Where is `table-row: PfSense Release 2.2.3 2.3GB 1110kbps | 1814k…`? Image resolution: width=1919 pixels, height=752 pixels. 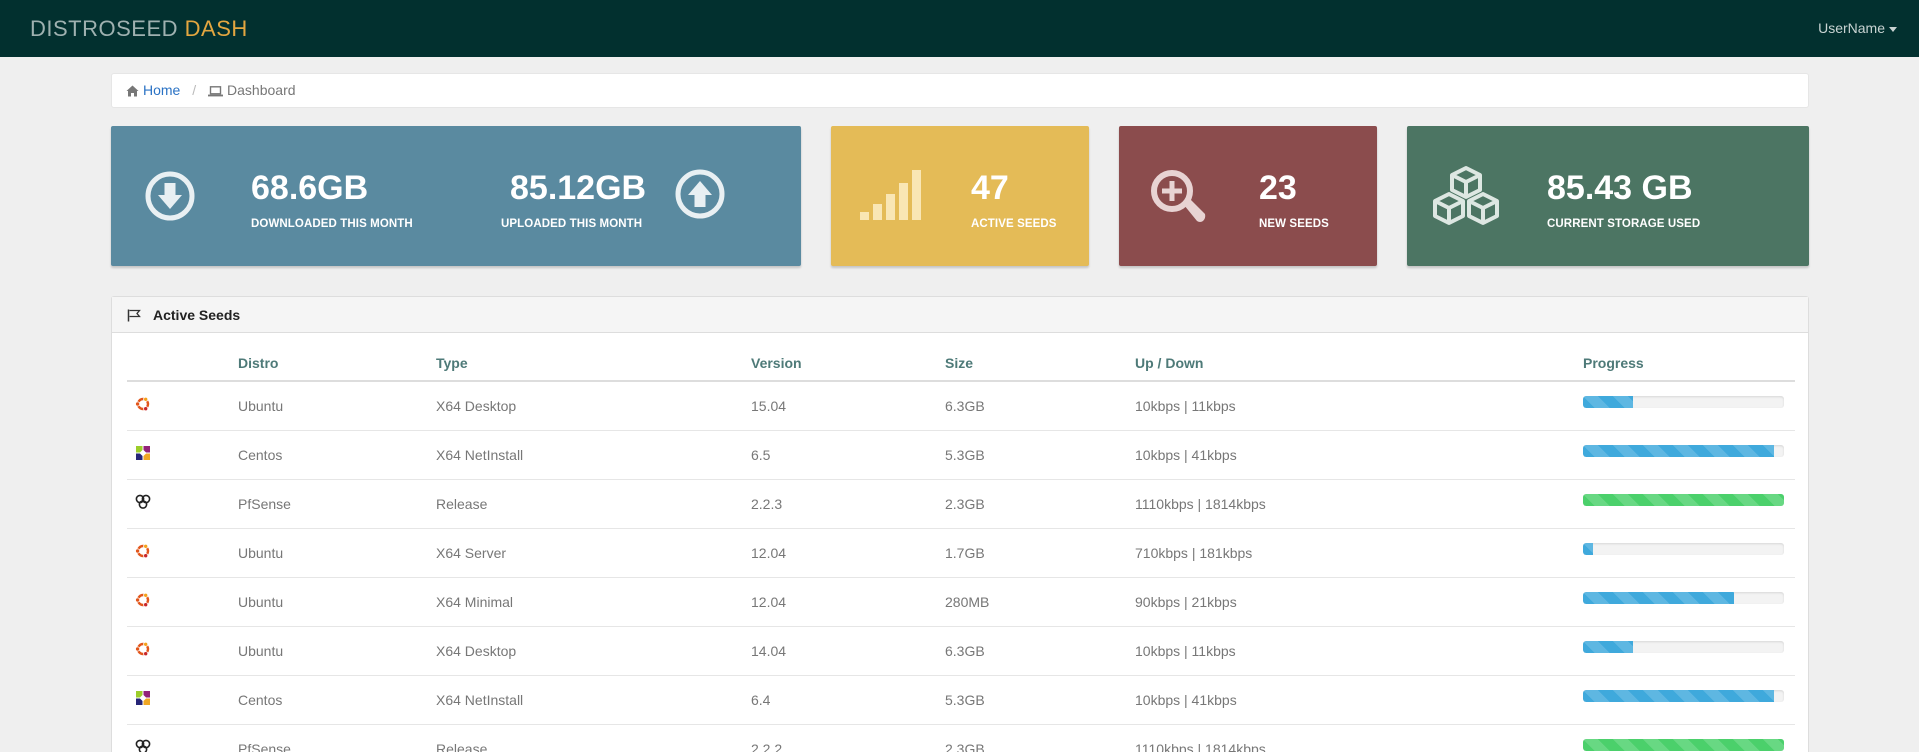 table-row: PfSense Release 2.2.3 2.3GB 1110kbps | 1814k… is located at coordinates (961, 504).